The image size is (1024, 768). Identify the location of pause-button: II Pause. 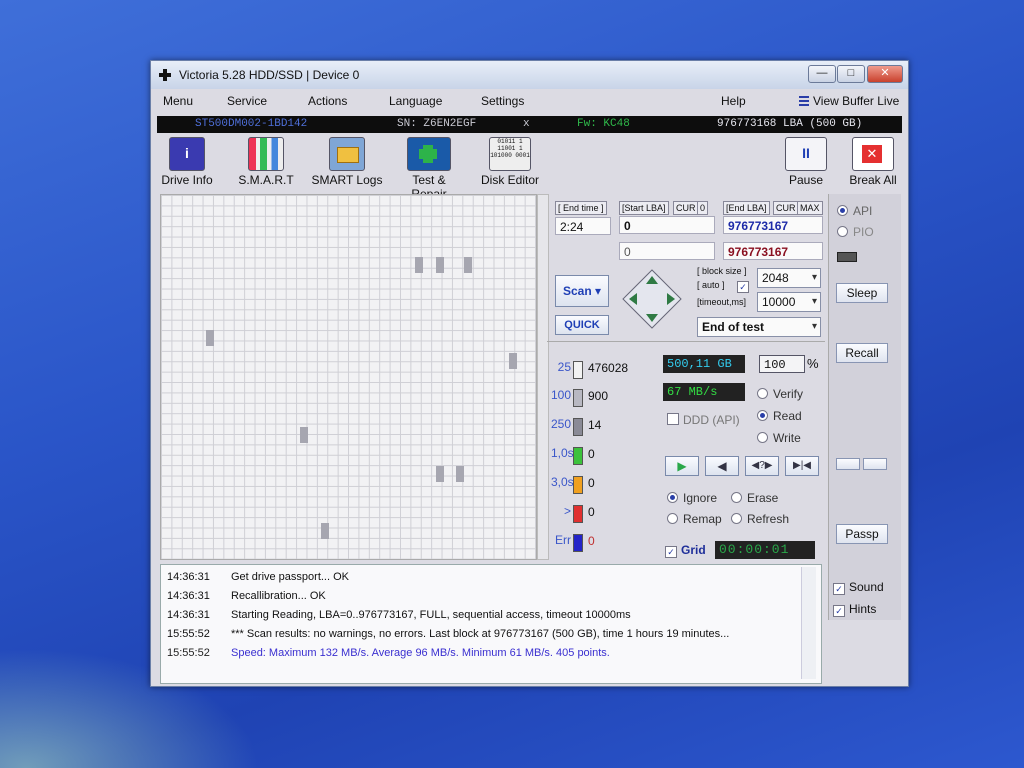
(806, 162).